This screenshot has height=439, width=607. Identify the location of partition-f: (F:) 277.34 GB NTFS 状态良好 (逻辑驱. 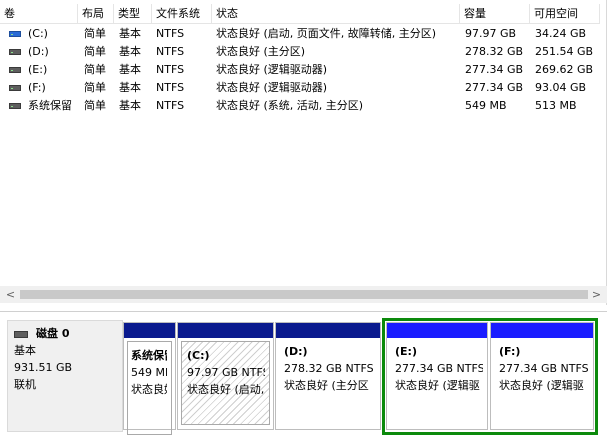
(542, 376).